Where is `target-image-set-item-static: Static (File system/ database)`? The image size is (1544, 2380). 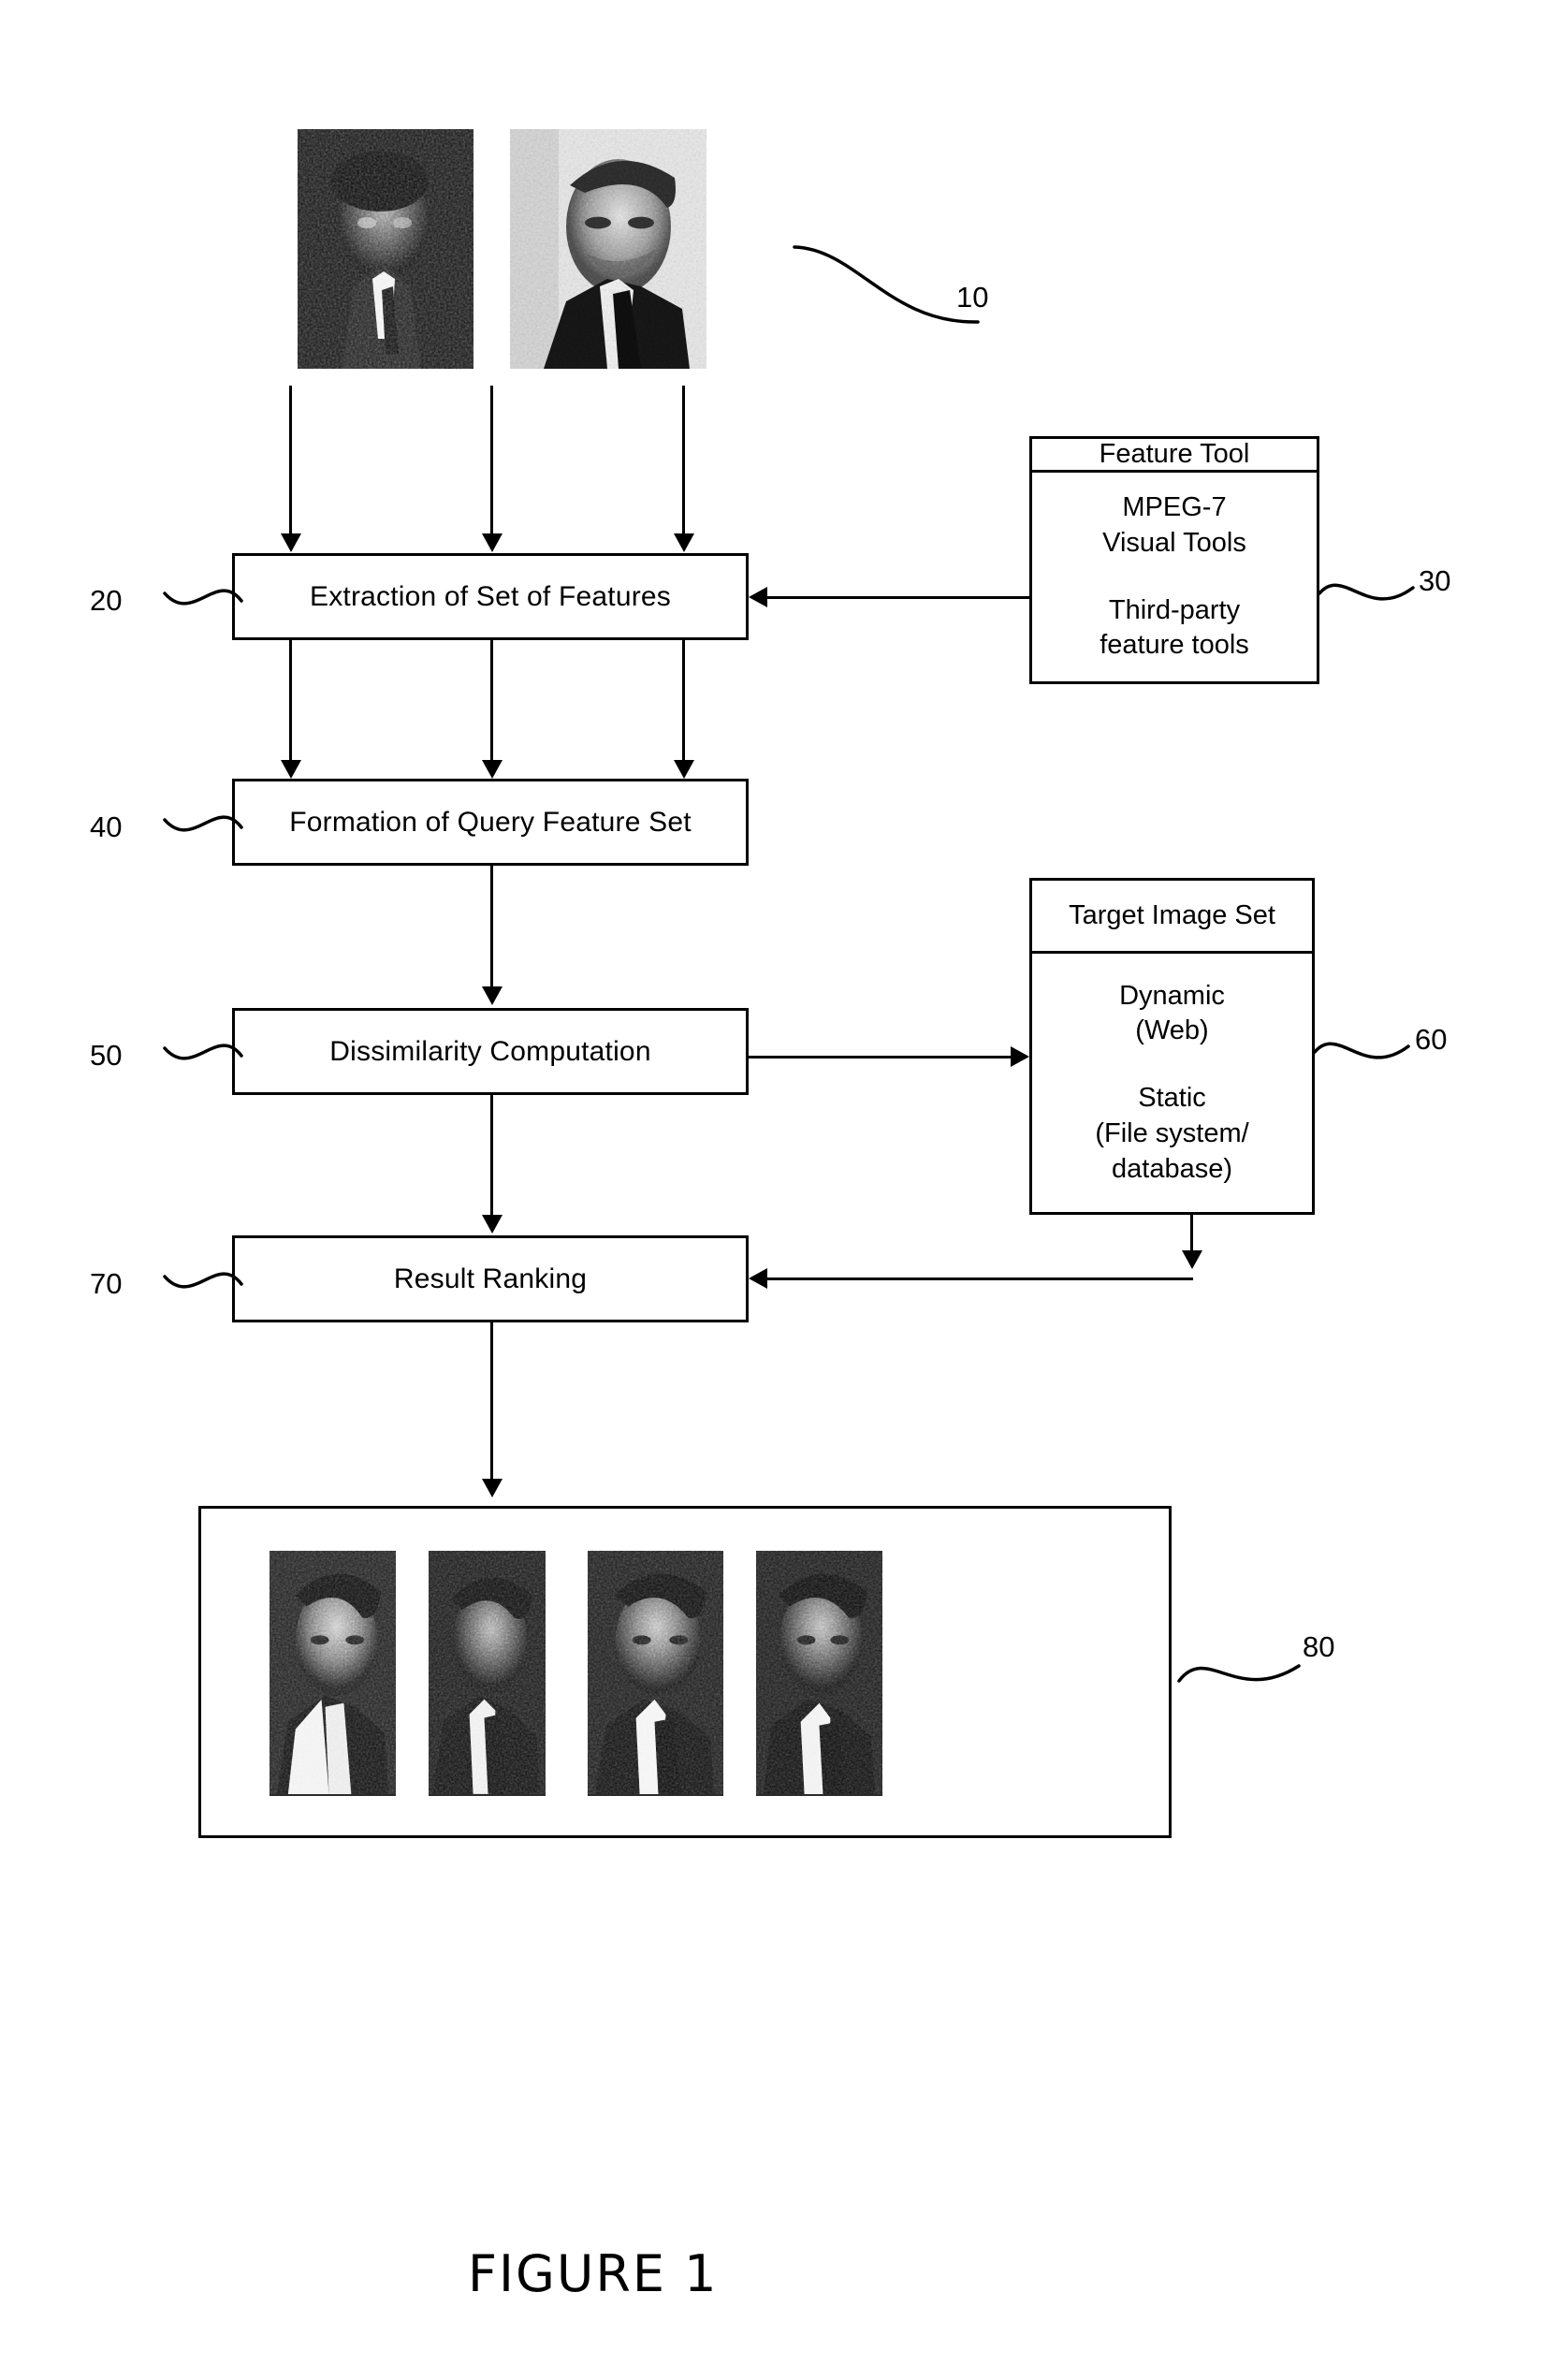
target-image-set-item-static: Static (File system/ database) is located at coordinates (1171, 1134).